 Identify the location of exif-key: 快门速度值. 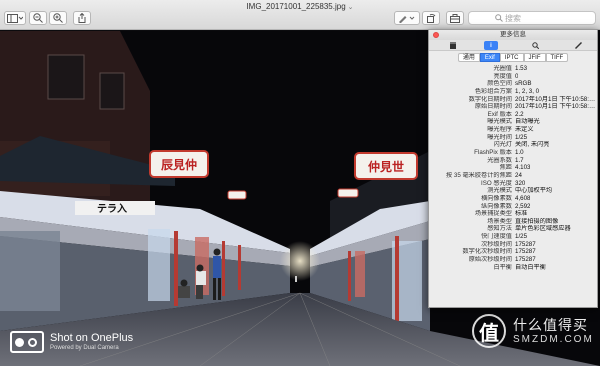
(496, 237).